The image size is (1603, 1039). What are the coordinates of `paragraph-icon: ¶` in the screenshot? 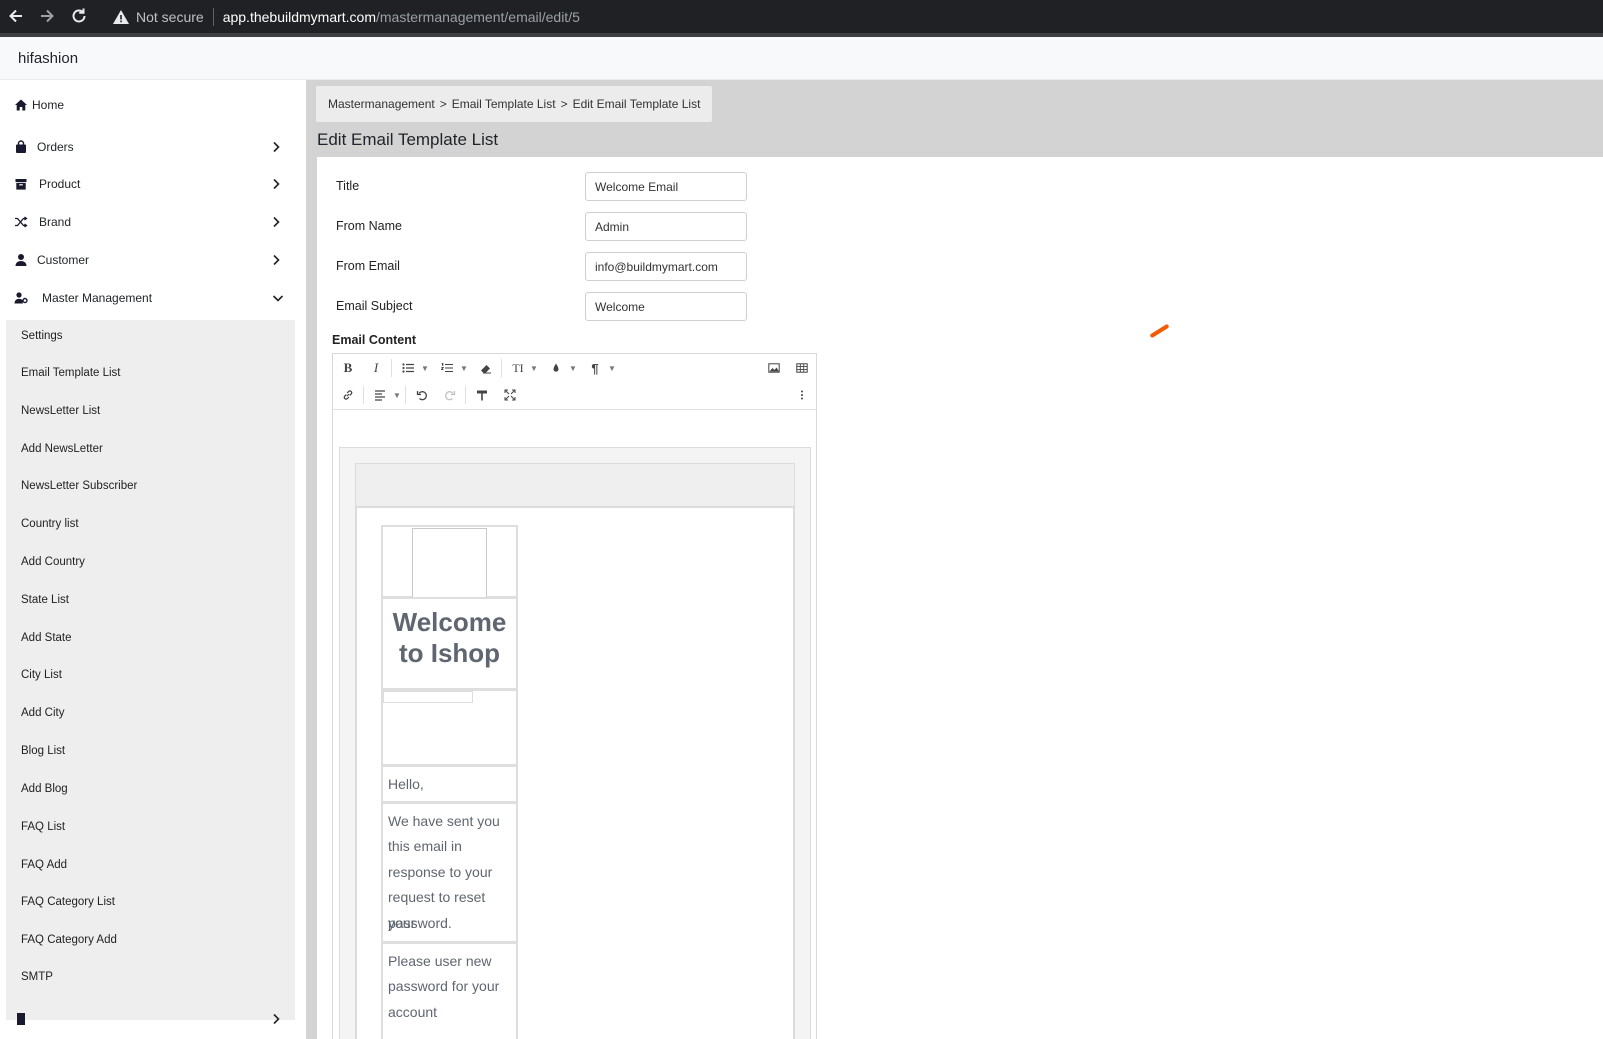 It's located at (595, 368).